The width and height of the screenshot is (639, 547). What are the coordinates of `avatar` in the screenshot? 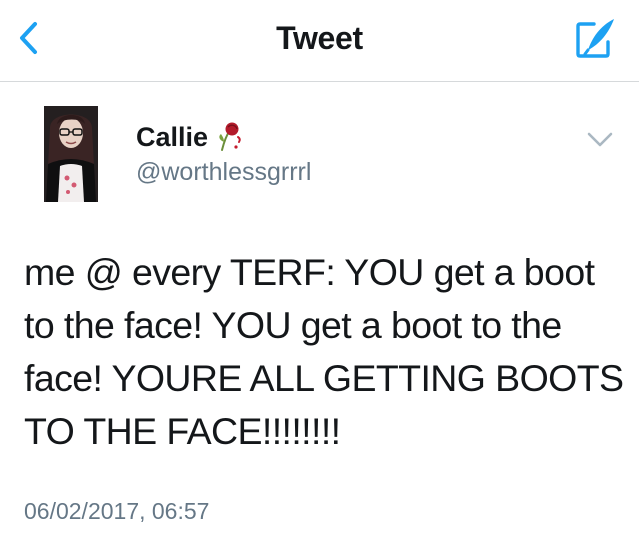 It's located at (71, 154).